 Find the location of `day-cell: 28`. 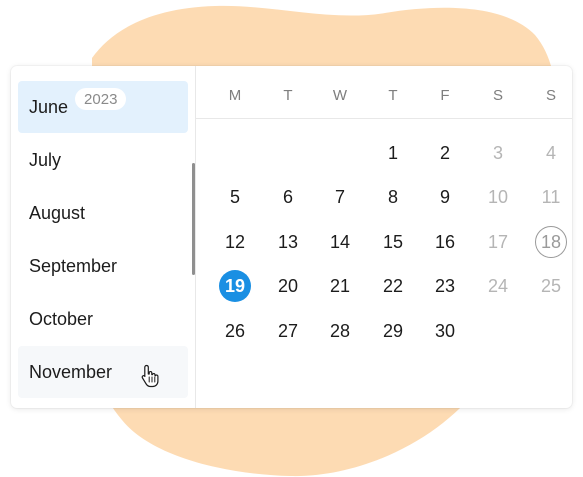

day-cell: 28 is located at coordinates (340, 331).